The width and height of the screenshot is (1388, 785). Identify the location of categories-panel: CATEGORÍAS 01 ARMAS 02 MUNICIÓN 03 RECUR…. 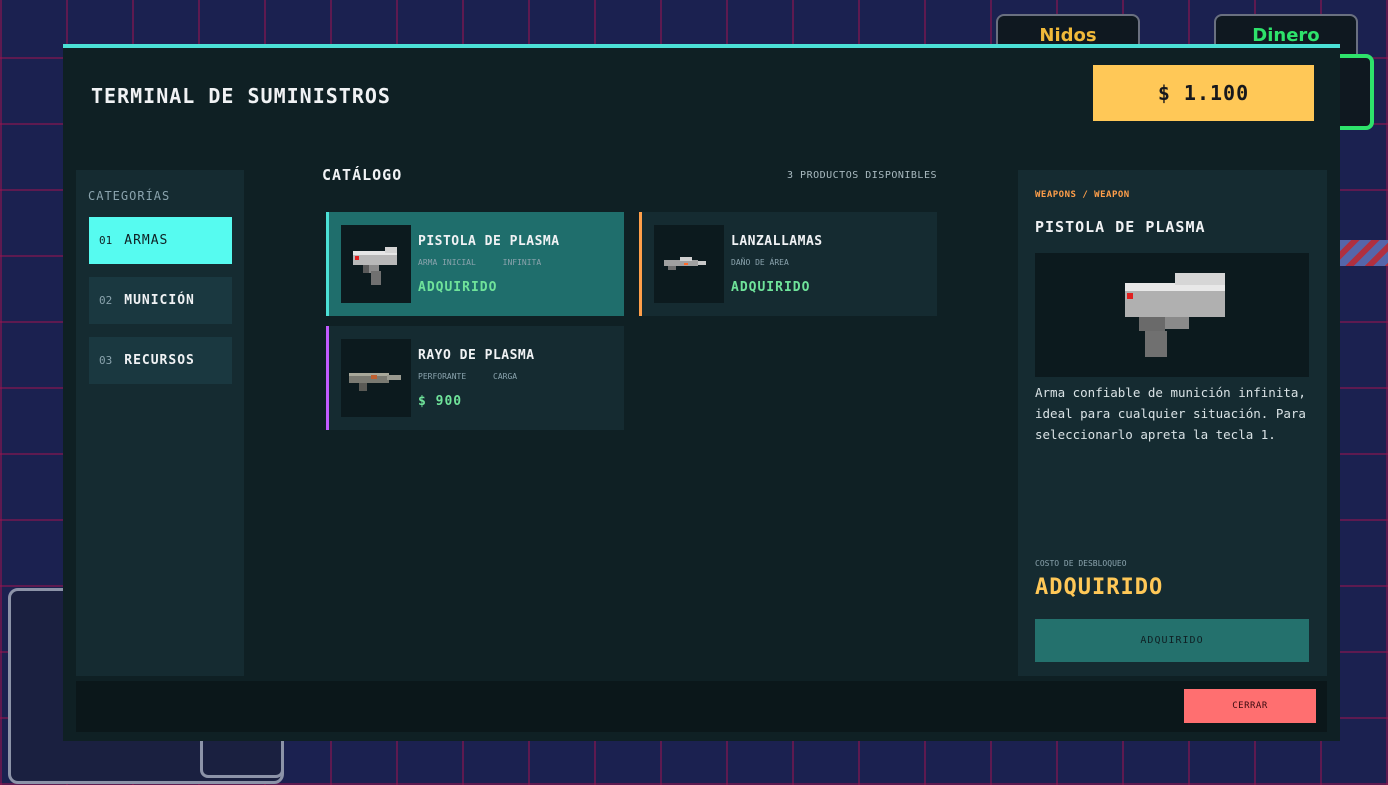
(160, 423).